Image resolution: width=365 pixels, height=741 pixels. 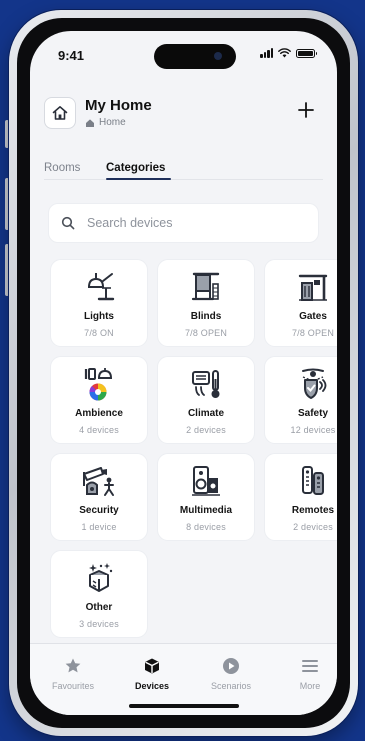 I want to click on category-status: 3 devices, so click(x=99, y=624).